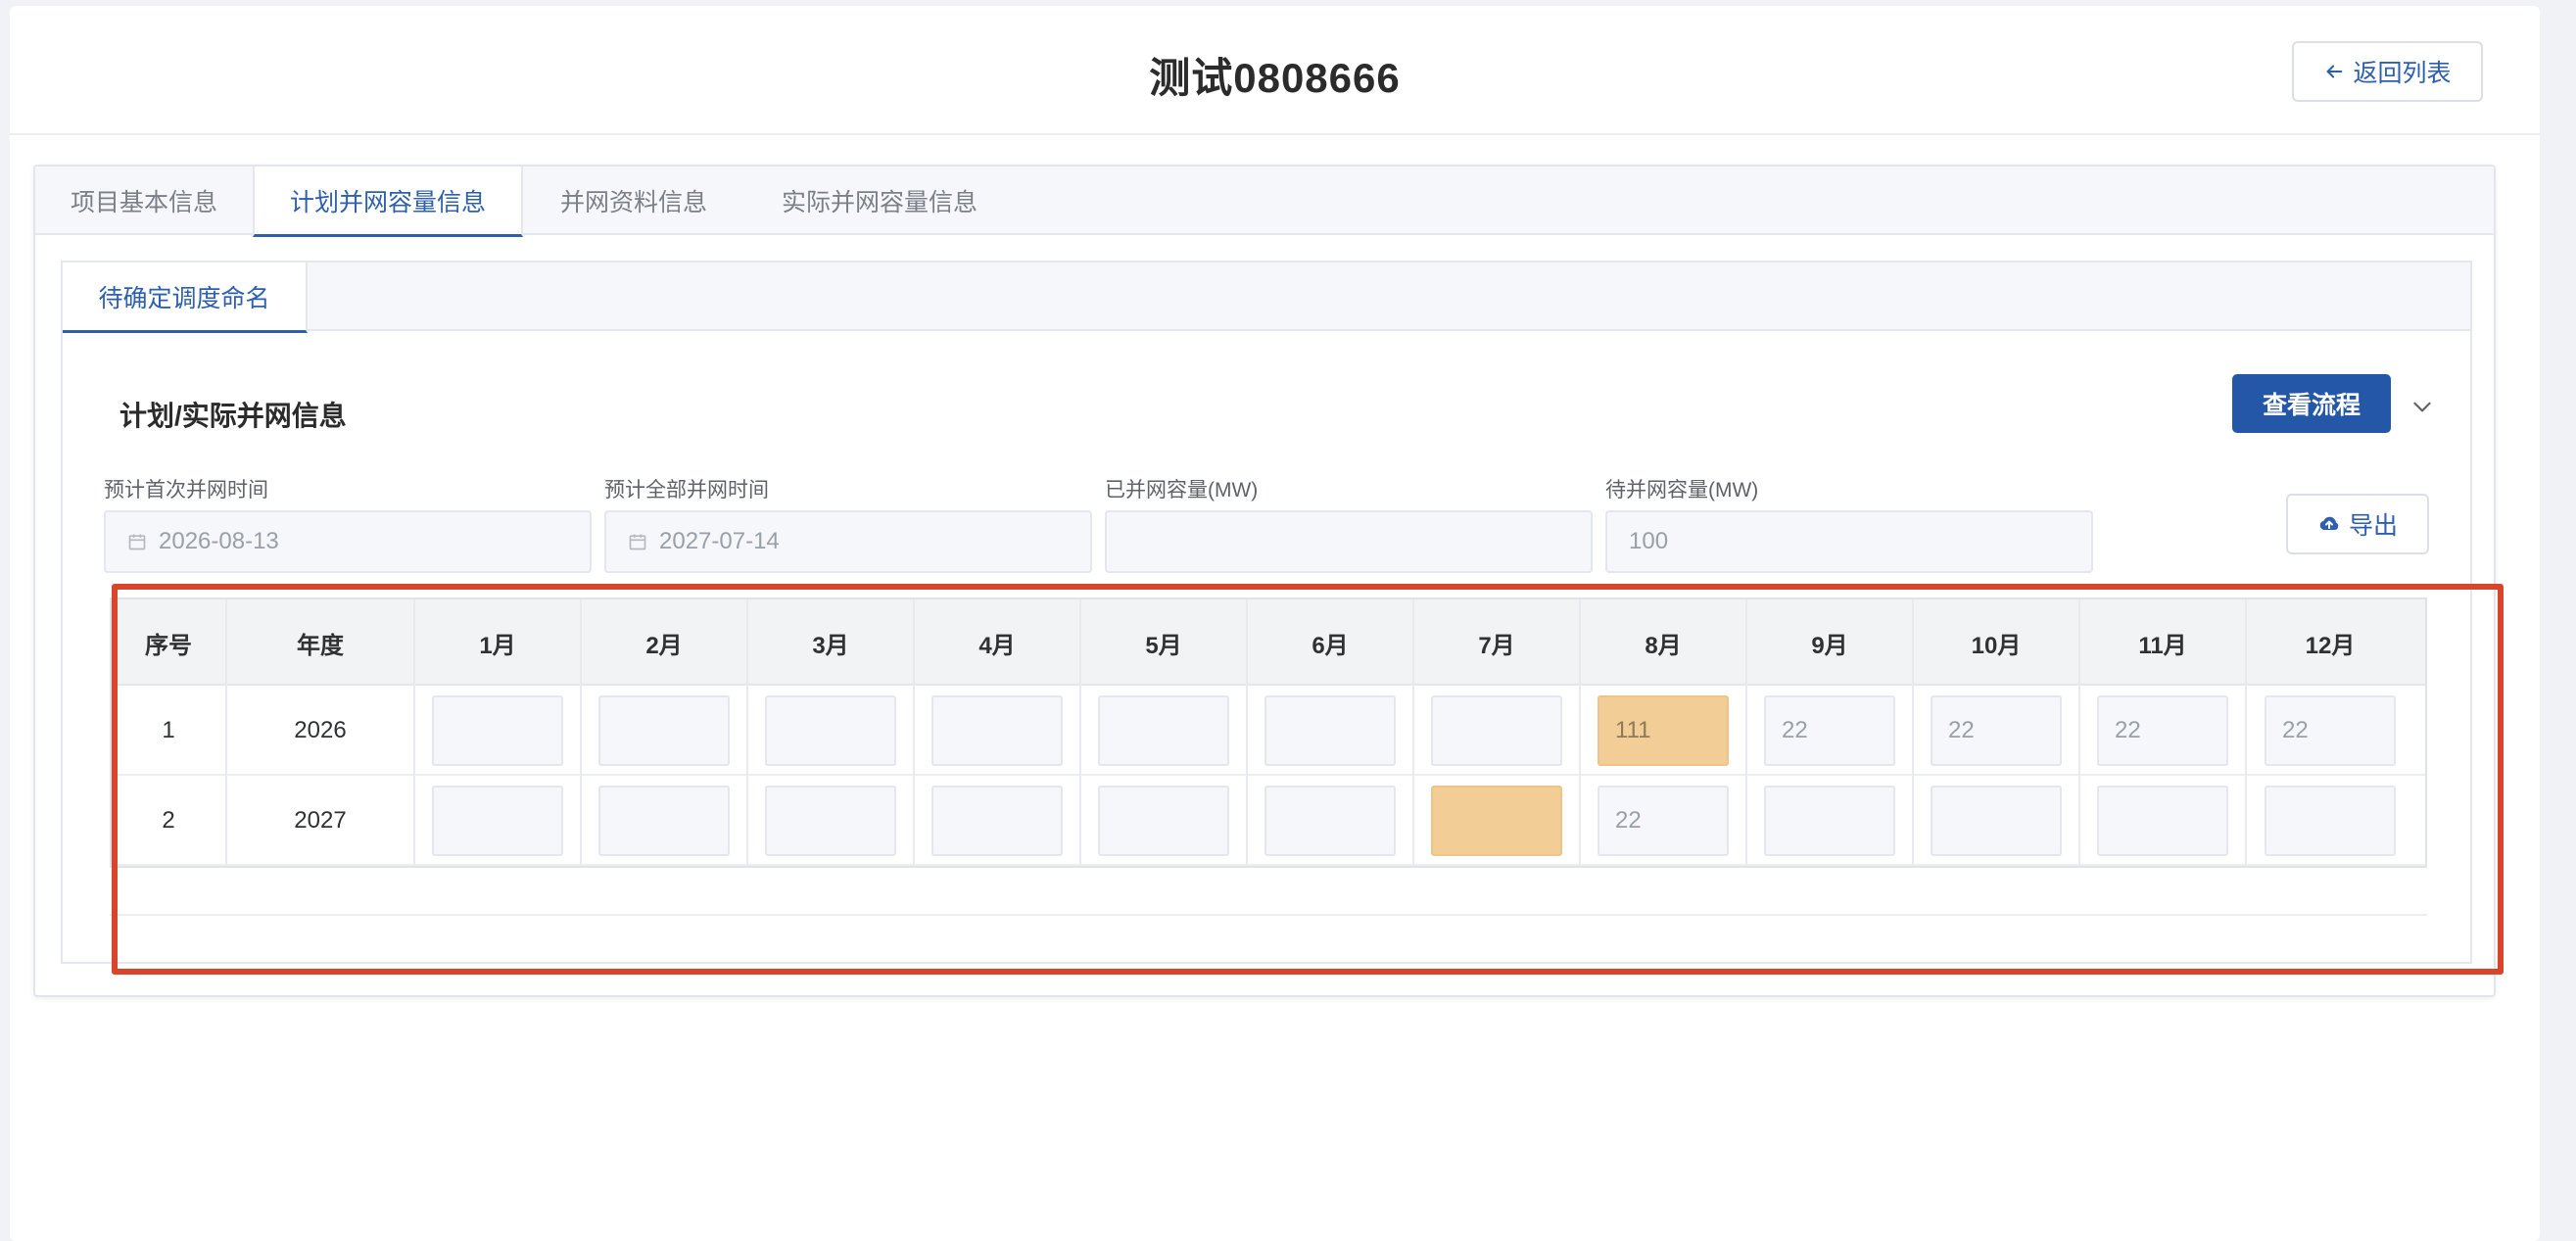 The image size is (2576, 1241). Describe the element at coordinates (2422, 407) in the screenshot. I see `chevron-down-icon` at that location.